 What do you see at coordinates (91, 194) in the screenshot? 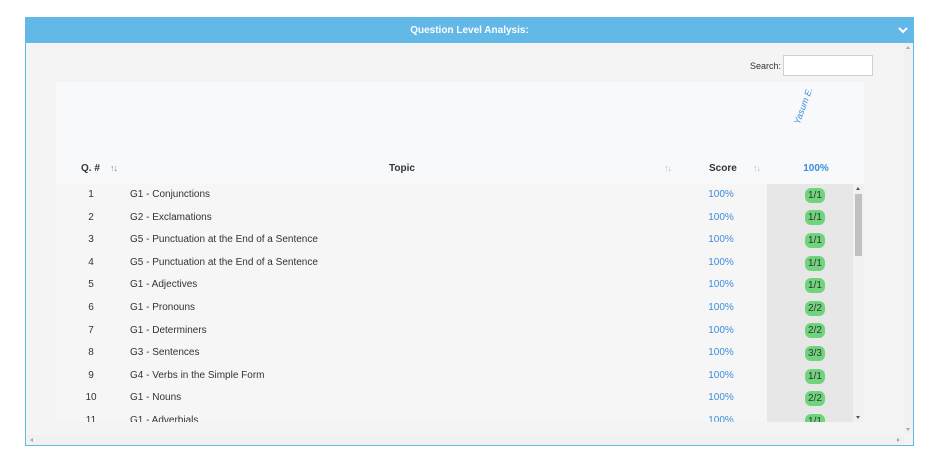
I see `question-number: 1` at bounding box center [91, 194].